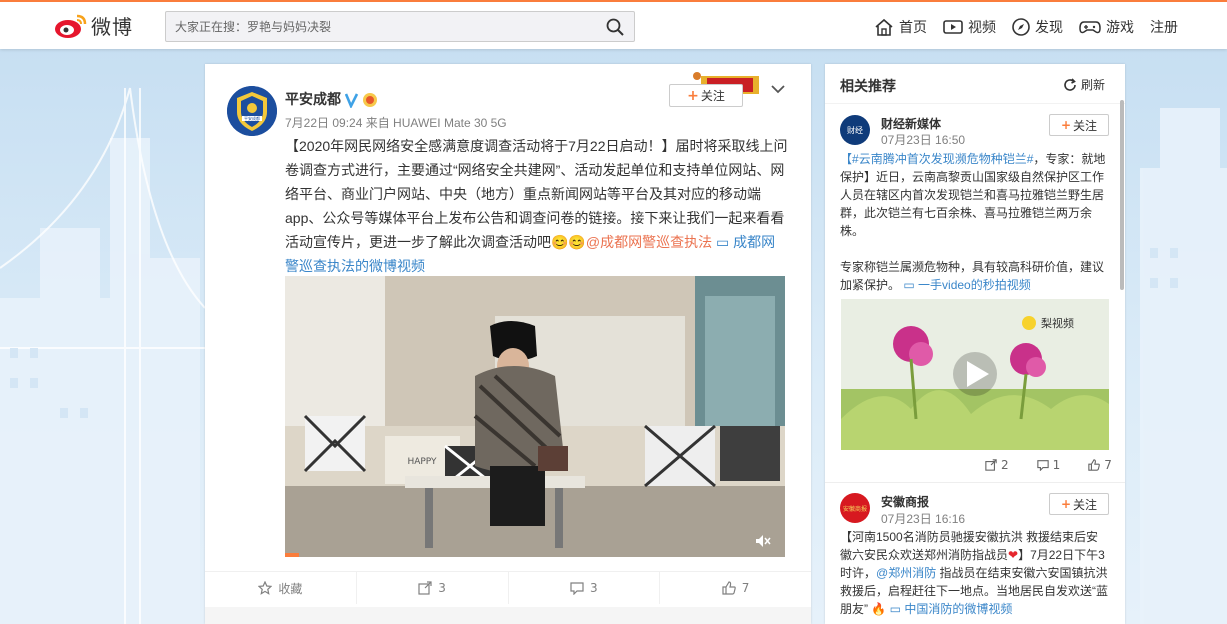 The height and width of the screenshot is (624, 1227). I want to click on flower-video-frame: 梨视频, so click(975, 374).